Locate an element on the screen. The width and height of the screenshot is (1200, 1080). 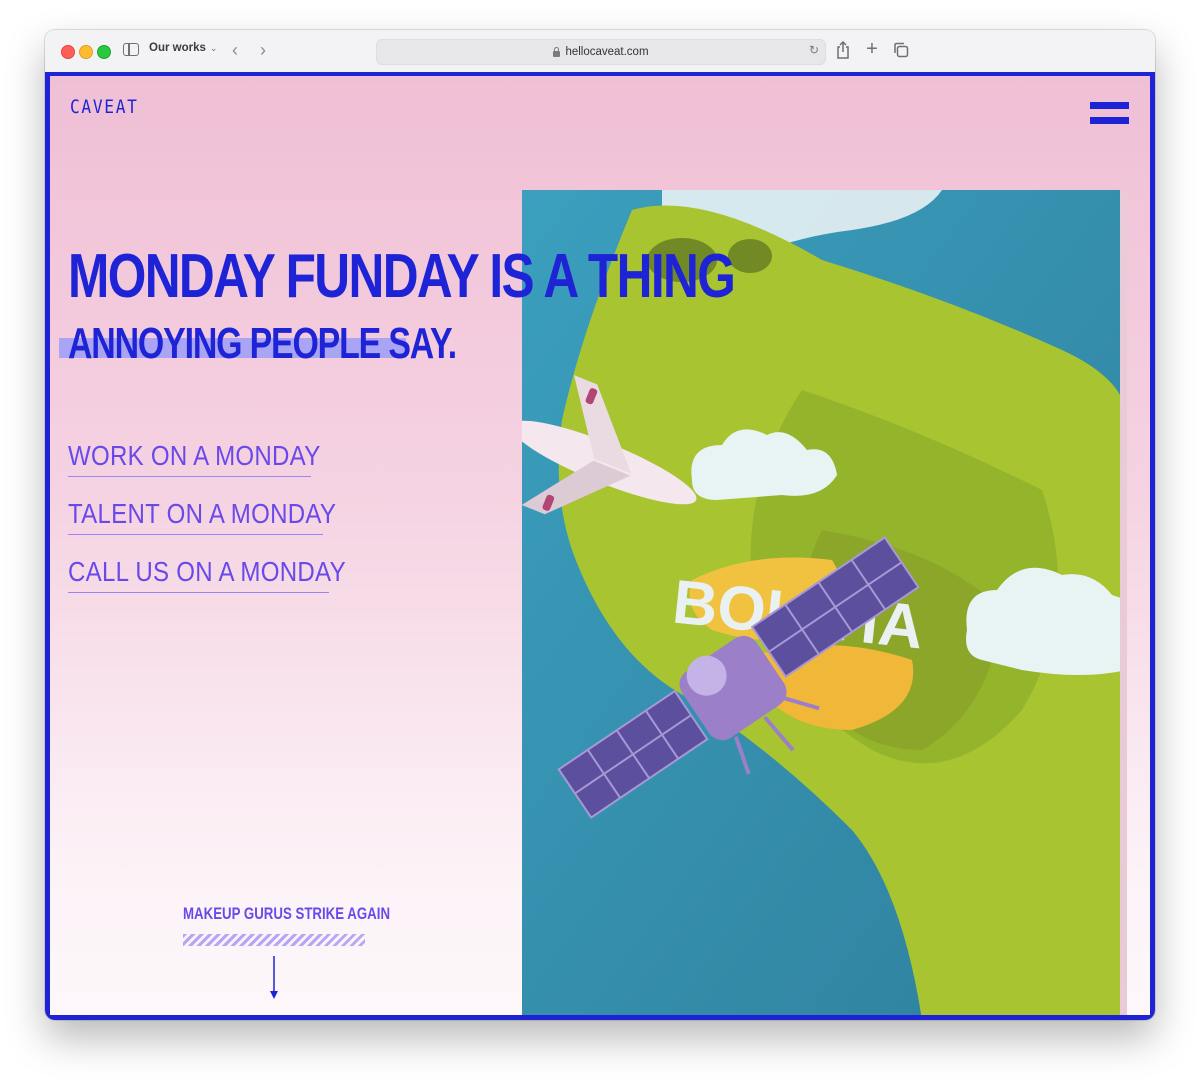
featured-project-stripe is located at coordinates (274, 940).